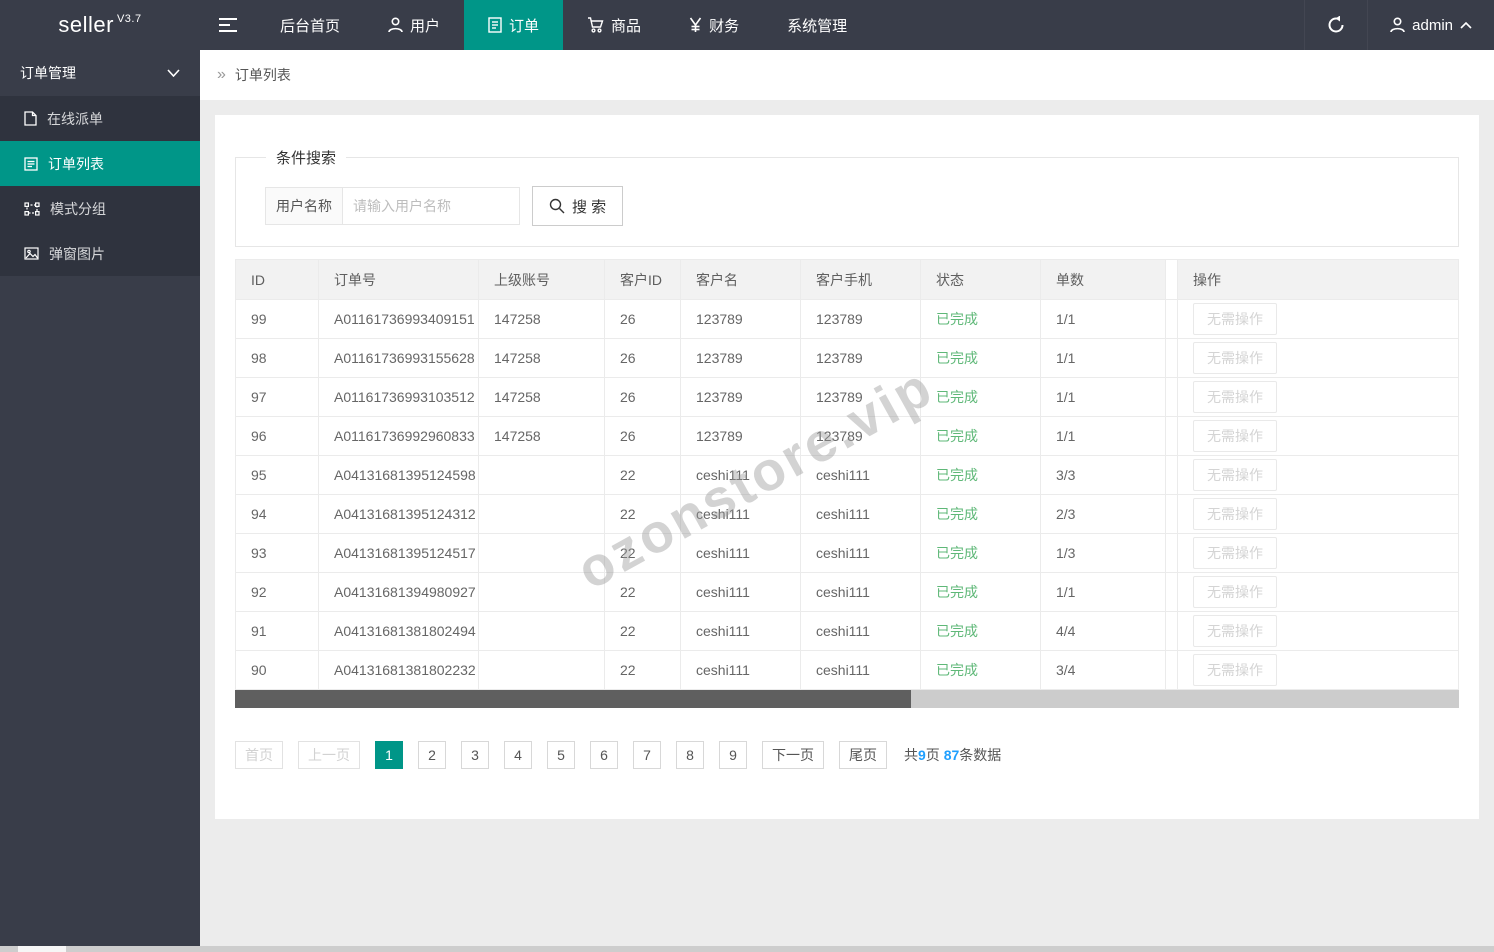  I want to click on navbar-item-后台首页: 后台首页, so click(310, 25).